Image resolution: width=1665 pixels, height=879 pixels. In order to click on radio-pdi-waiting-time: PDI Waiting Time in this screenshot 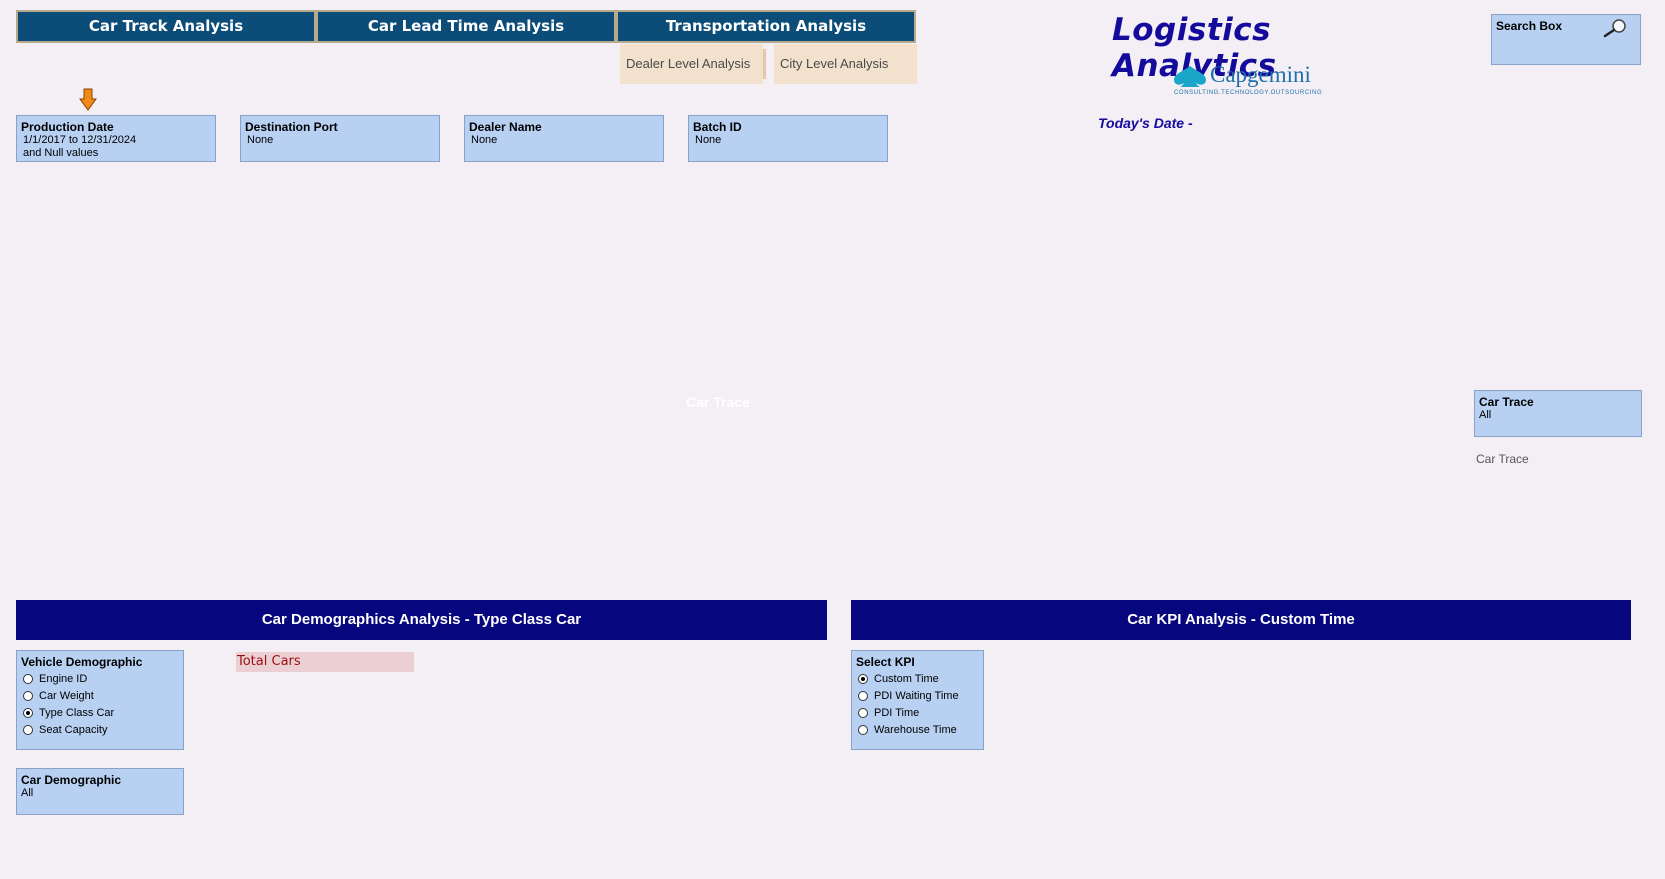, I will do `click(917, 695)`.